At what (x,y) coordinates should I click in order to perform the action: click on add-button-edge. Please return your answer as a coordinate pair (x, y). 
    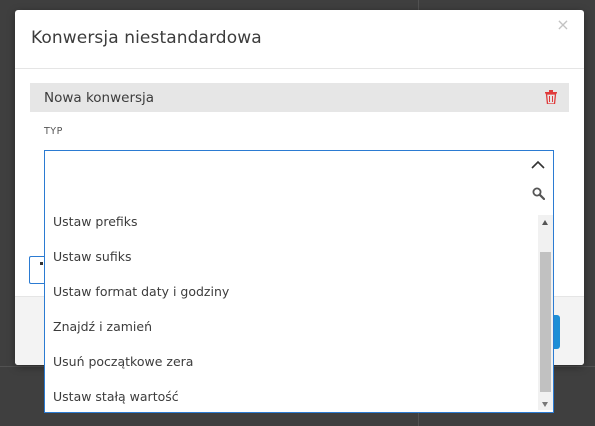
    Looking at the image, I should click on (41, 263).